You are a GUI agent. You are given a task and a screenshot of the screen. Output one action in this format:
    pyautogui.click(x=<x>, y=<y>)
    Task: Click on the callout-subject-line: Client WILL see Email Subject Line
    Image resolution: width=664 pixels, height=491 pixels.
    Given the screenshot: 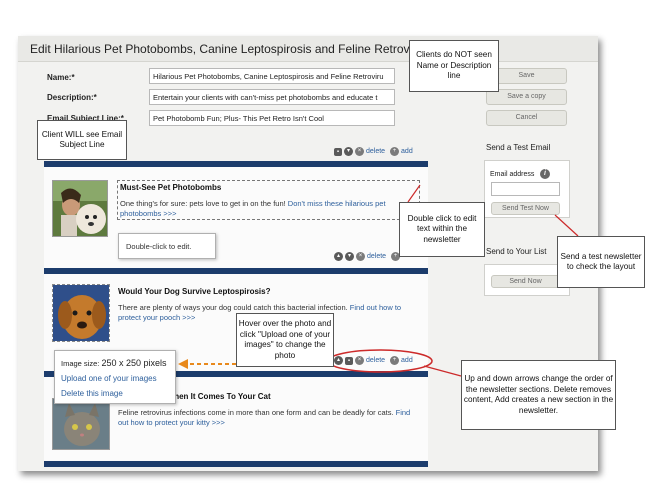 What is the action you would take?
    pyautogui.click(x=82, y=140)
    